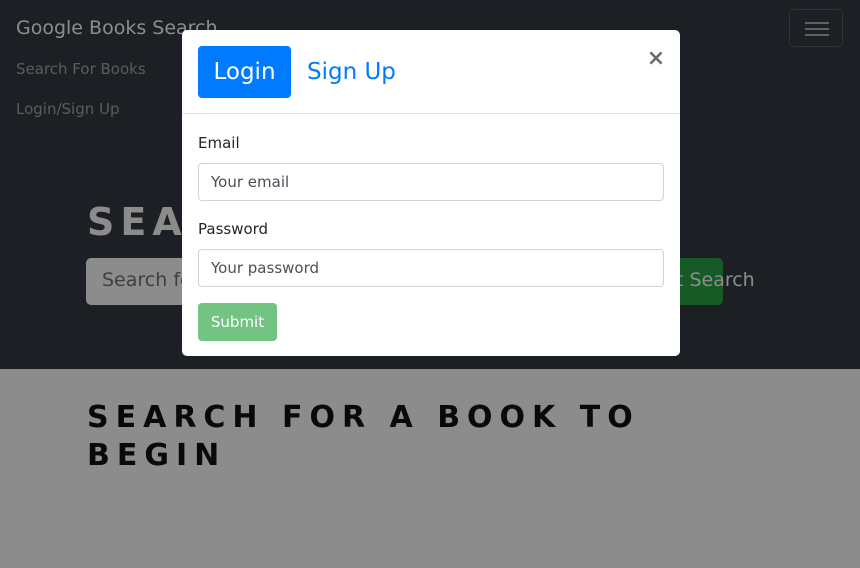 Image resolution: width=860 pixels, height=568 pixels. I want to click on password-field, so click(431, 268).